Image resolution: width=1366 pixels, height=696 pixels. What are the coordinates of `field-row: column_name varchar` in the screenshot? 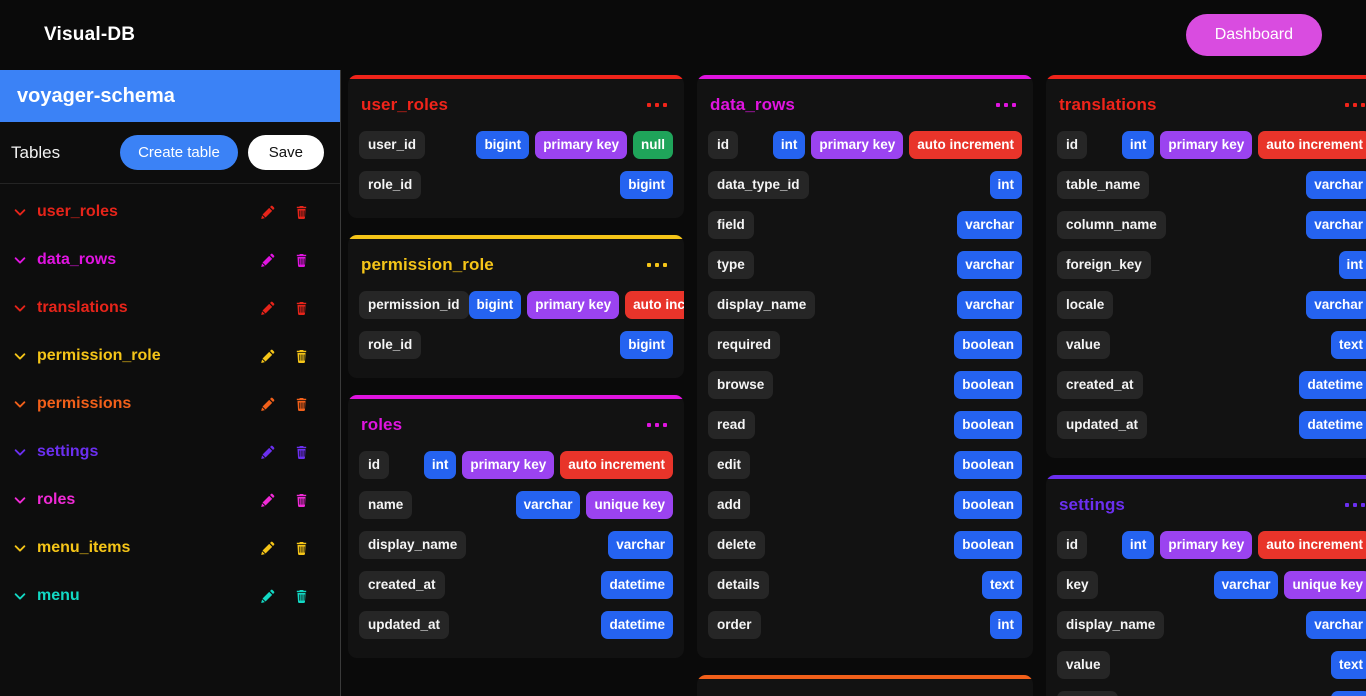 It's located at (1211, 225).